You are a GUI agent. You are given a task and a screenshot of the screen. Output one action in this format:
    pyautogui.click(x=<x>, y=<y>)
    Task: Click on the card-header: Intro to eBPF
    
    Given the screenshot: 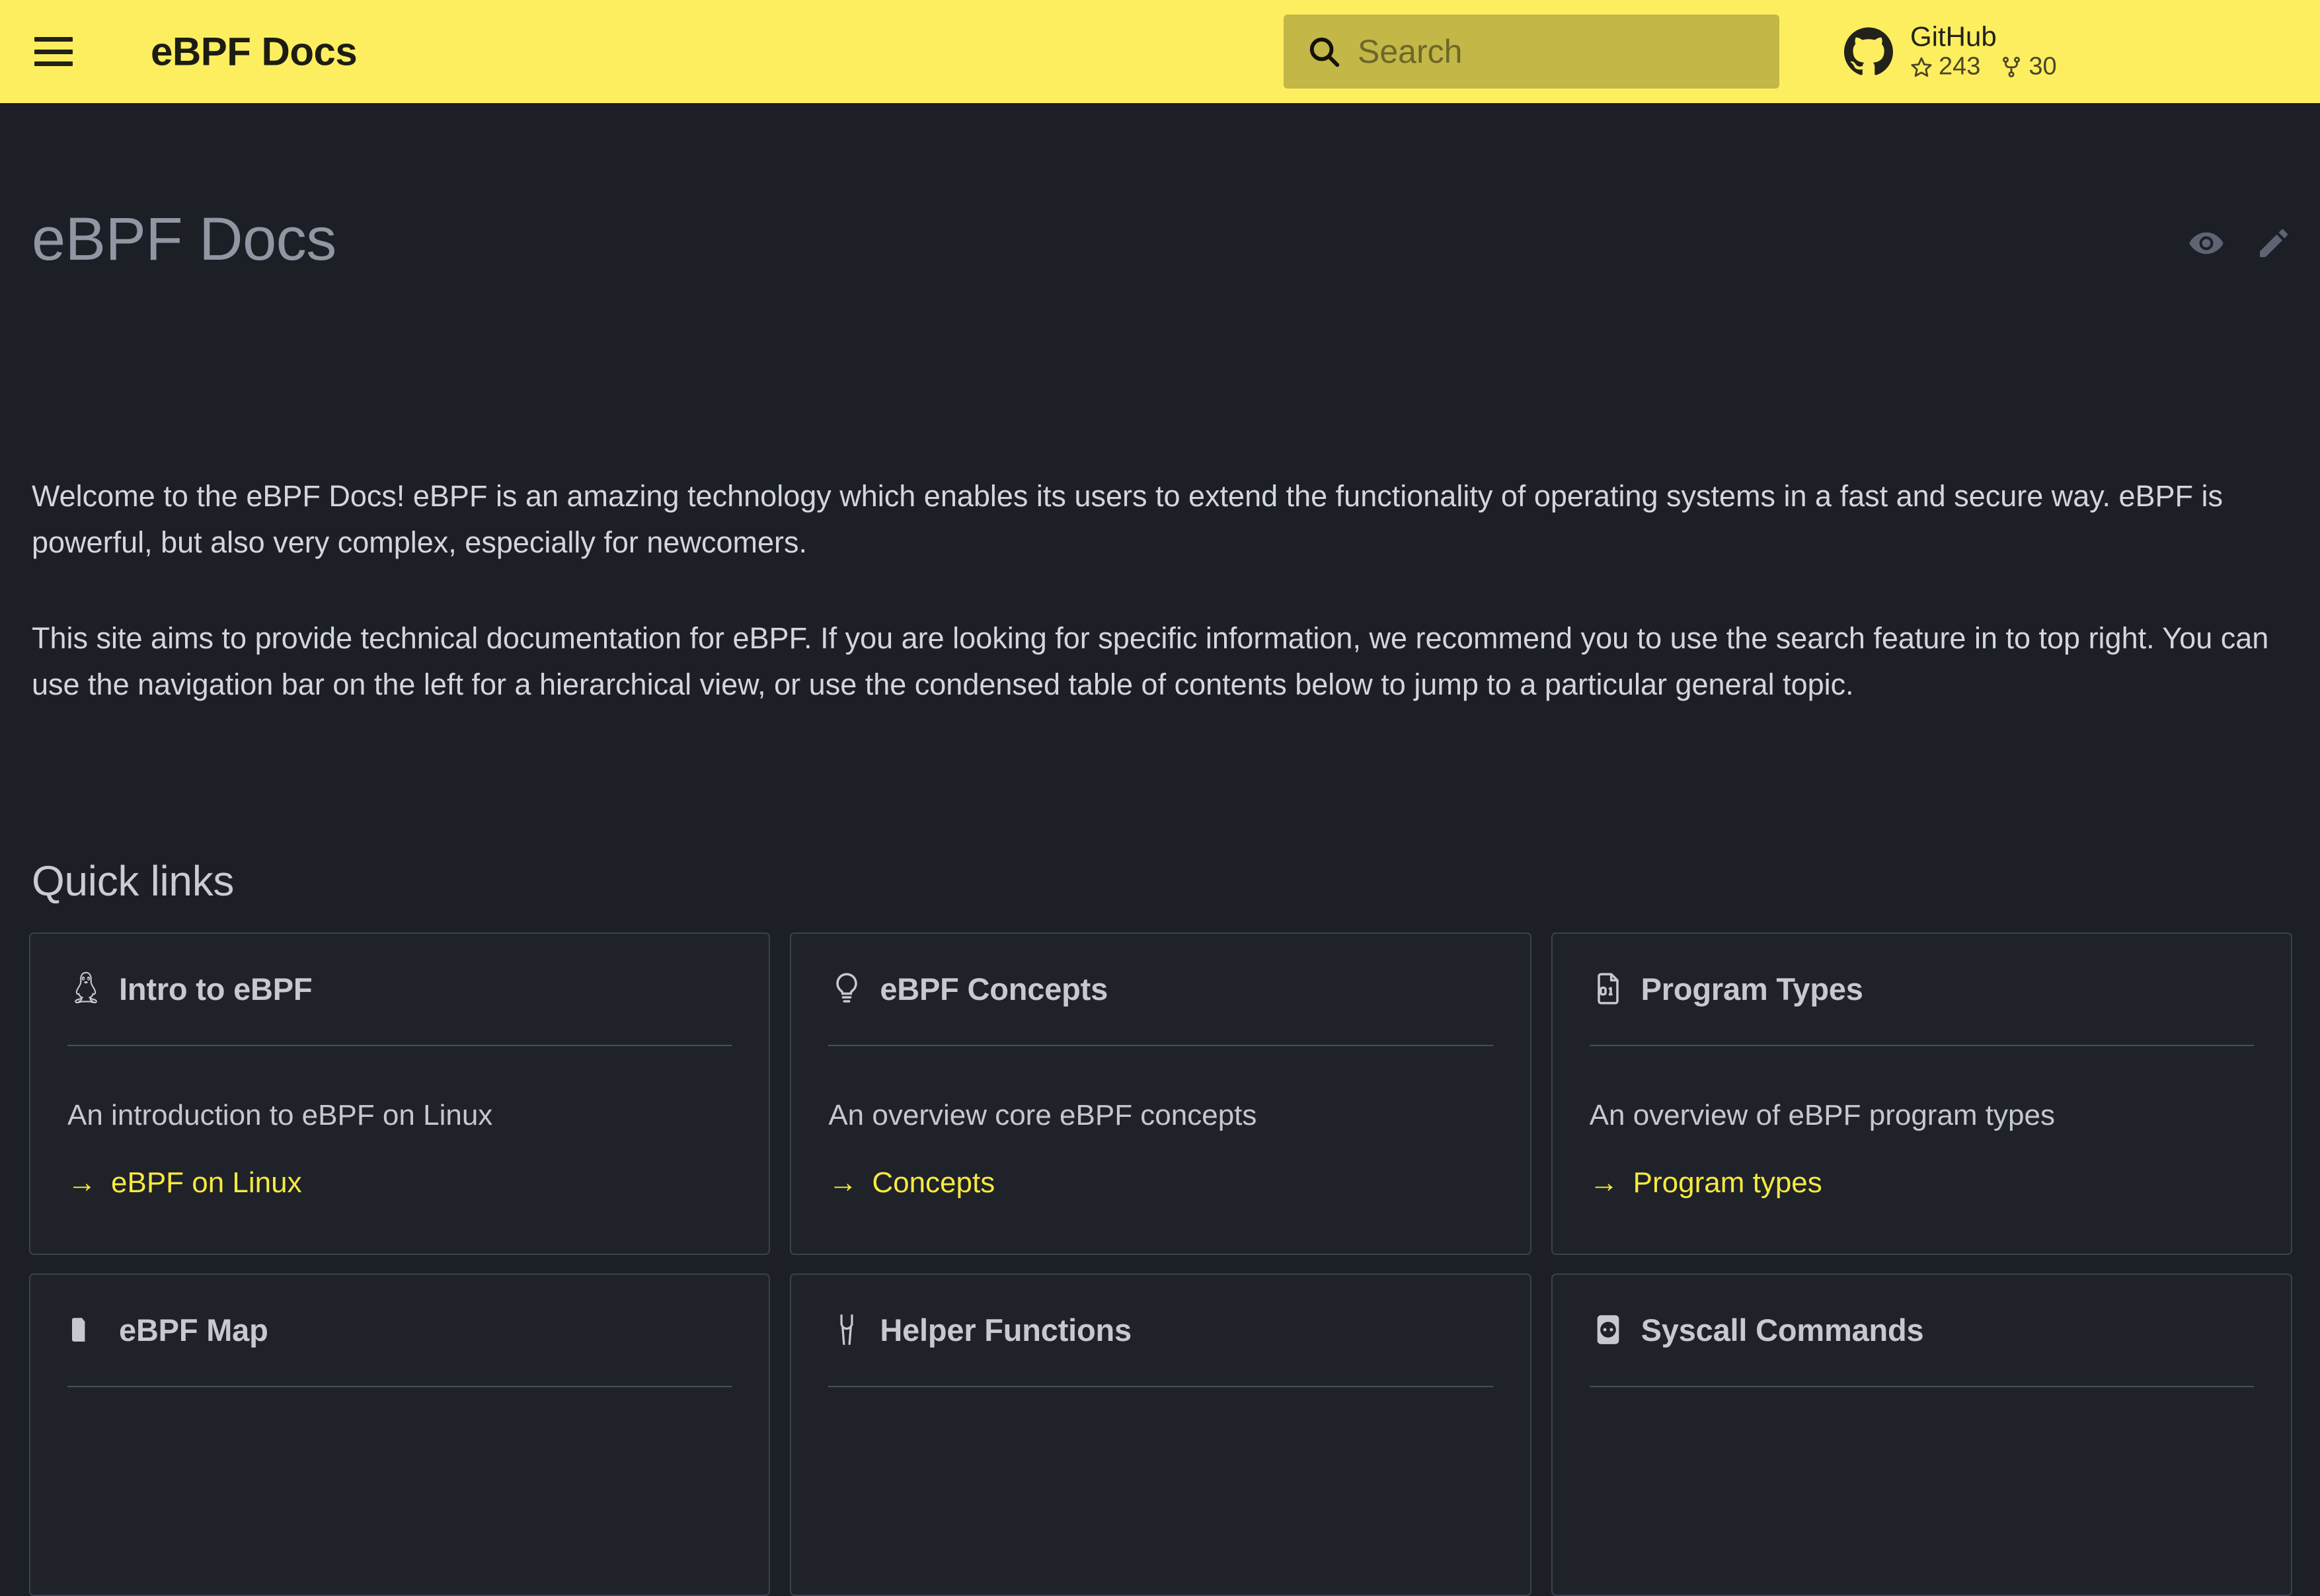 What is the action you would take?
    pyautogui.click(x=399, y=988)
    